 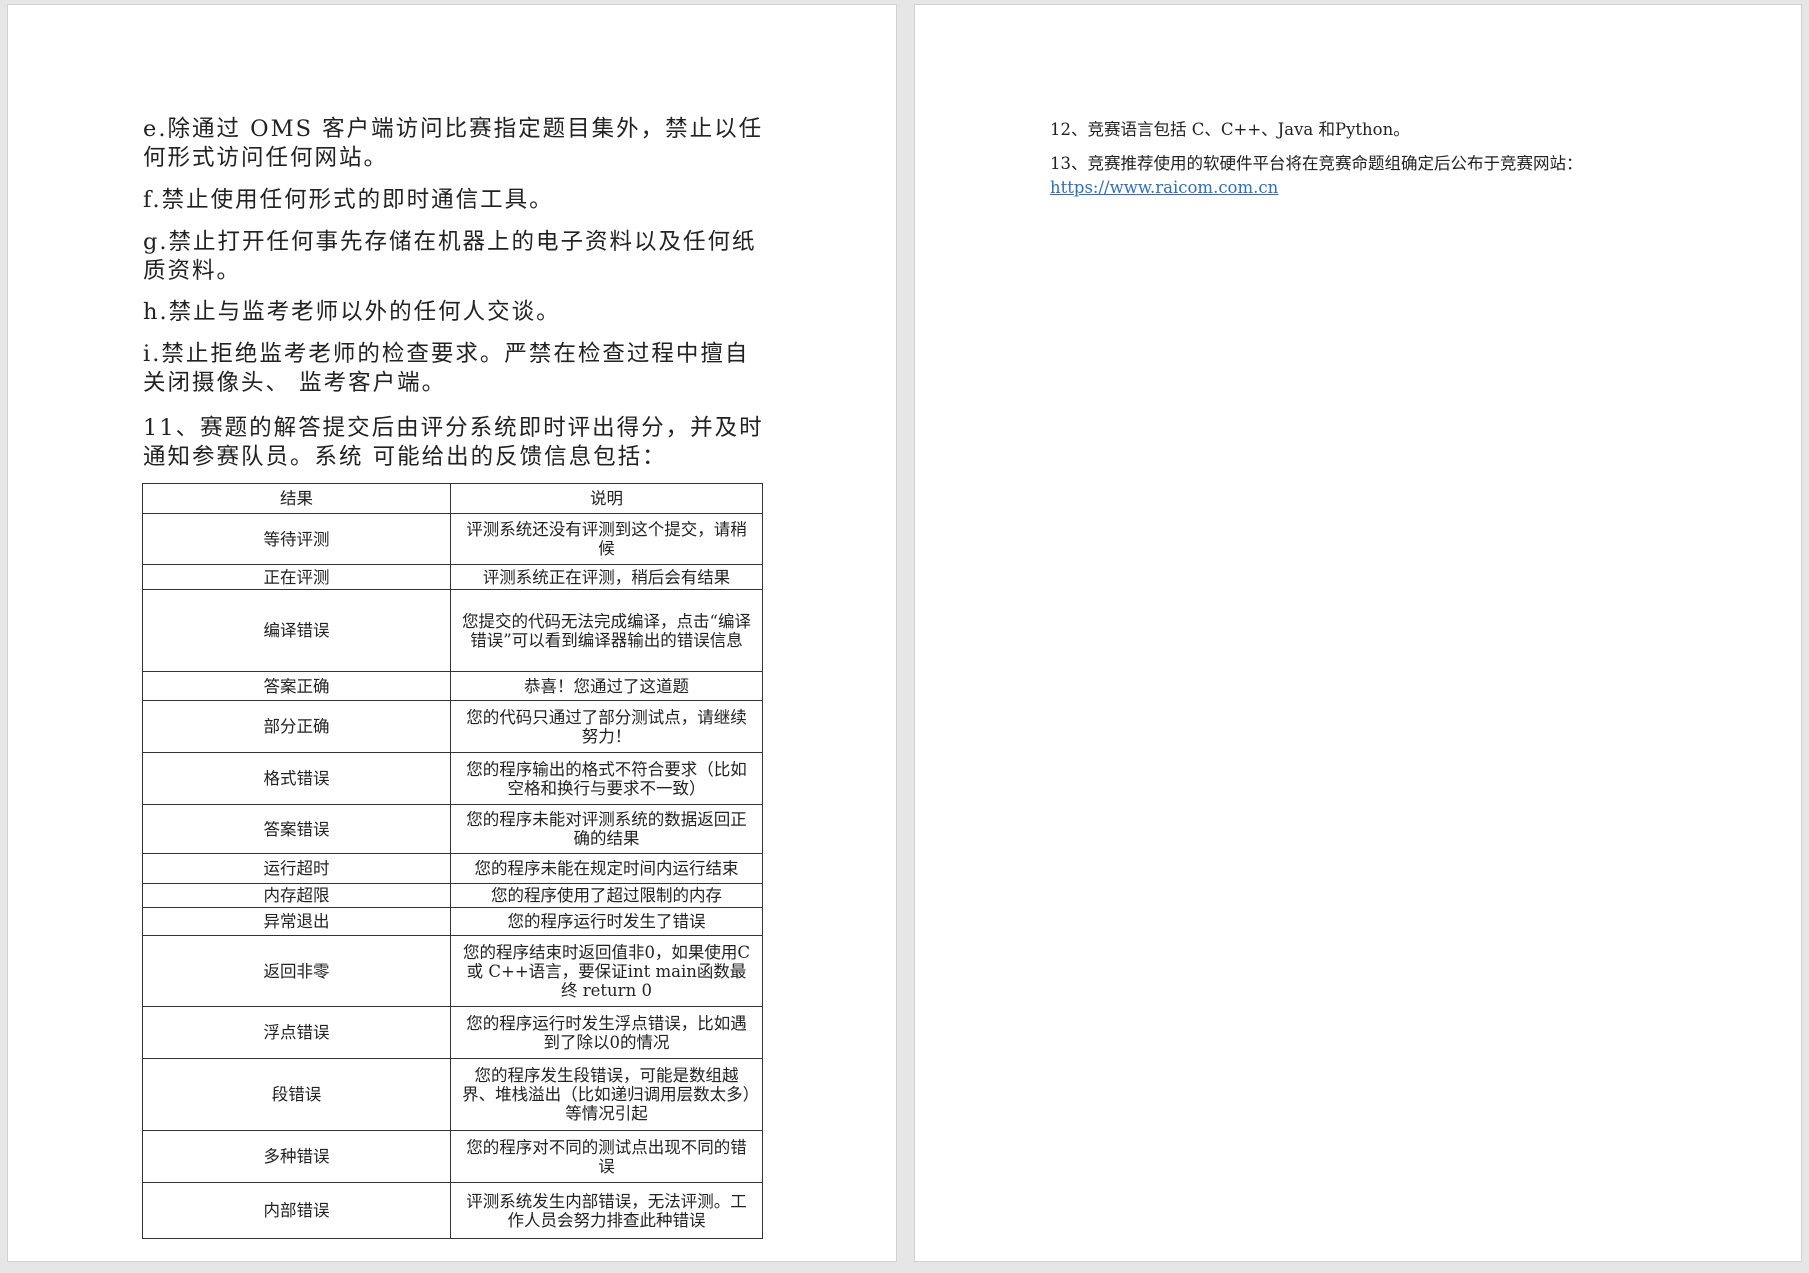 I want to click on table-row: 内部错误 评测系统发生内部错误，无法评测。工作人员会努力排查此种错误, so click(x=452, y=1210).